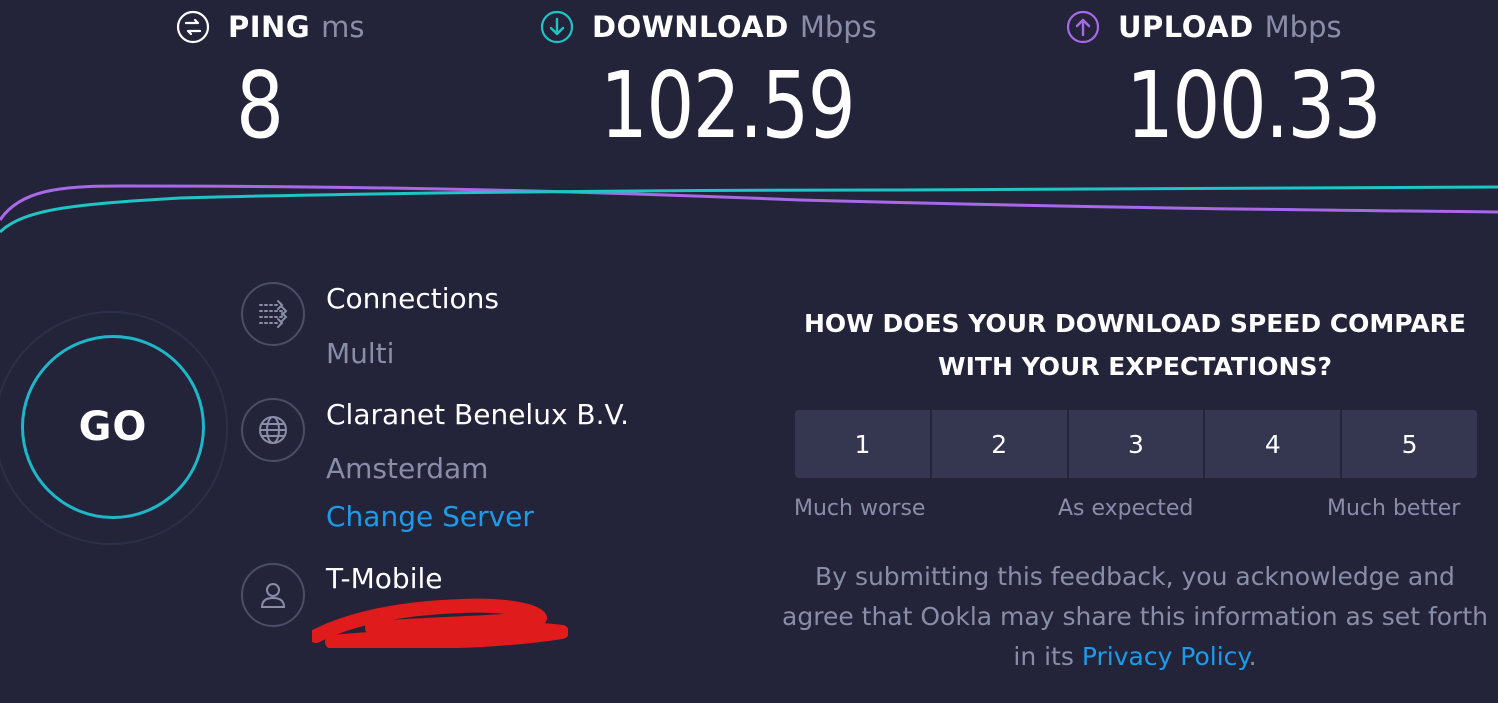 Image resolution: width=1498 pixels, height=703 pixels. I want to click on arrow-down-circle-icon, so click(557, 27).